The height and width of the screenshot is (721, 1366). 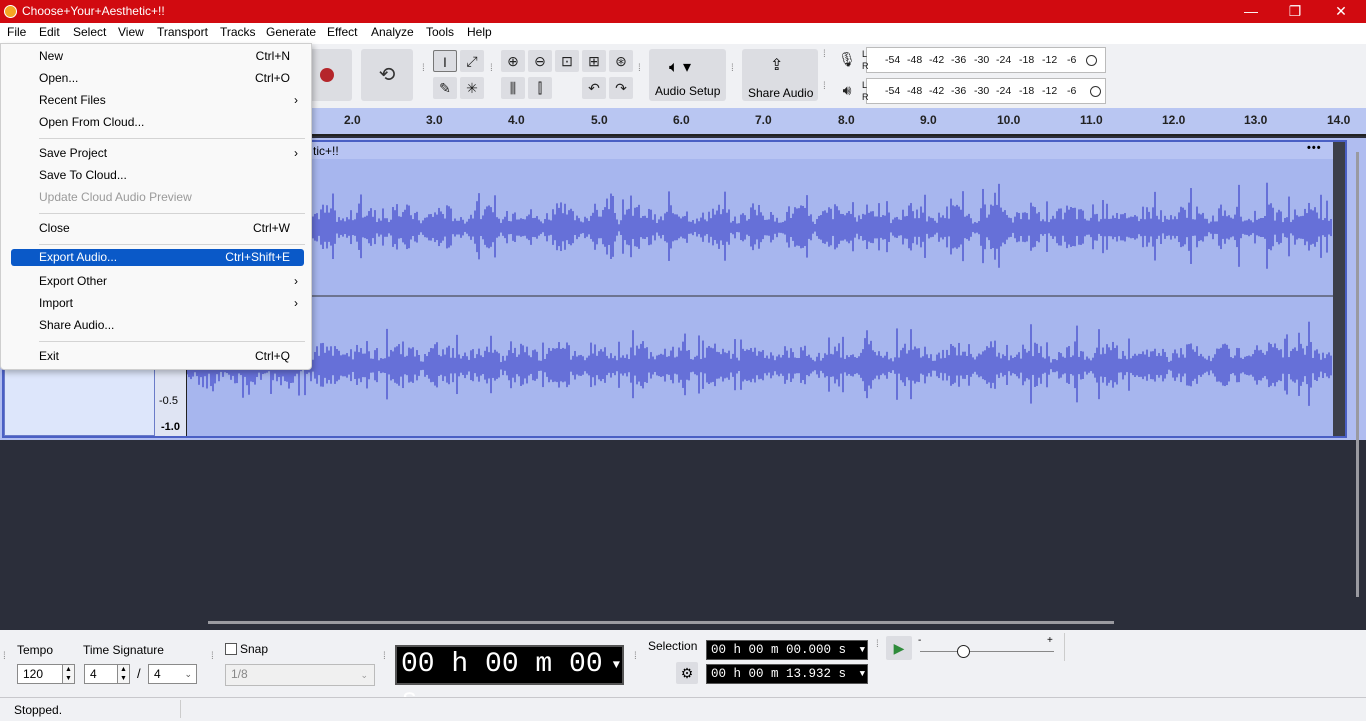 What do you see at coordinates (157, 303) in the screenshot?
I see `menu-item-import: Import ›` at bounding box center [157, 303].